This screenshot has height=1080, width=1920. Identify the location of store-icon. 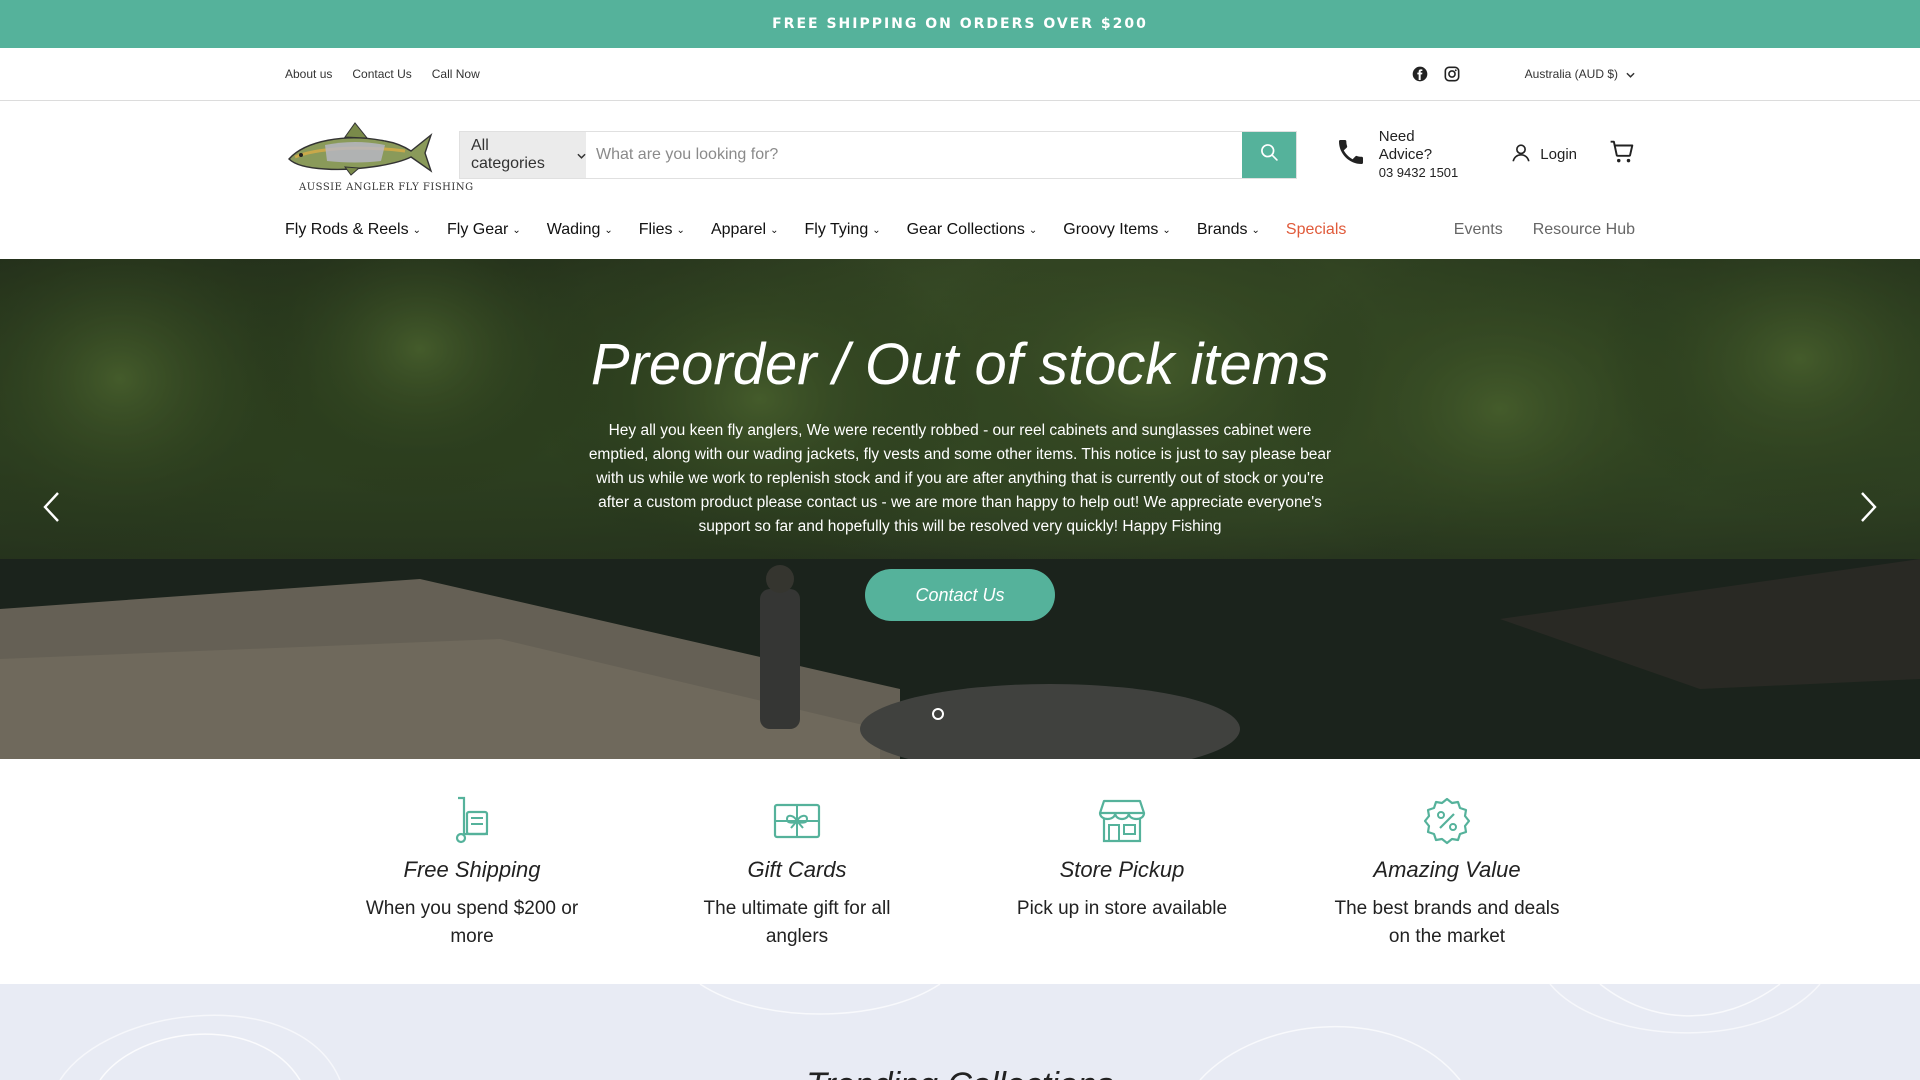
(1122, 821).